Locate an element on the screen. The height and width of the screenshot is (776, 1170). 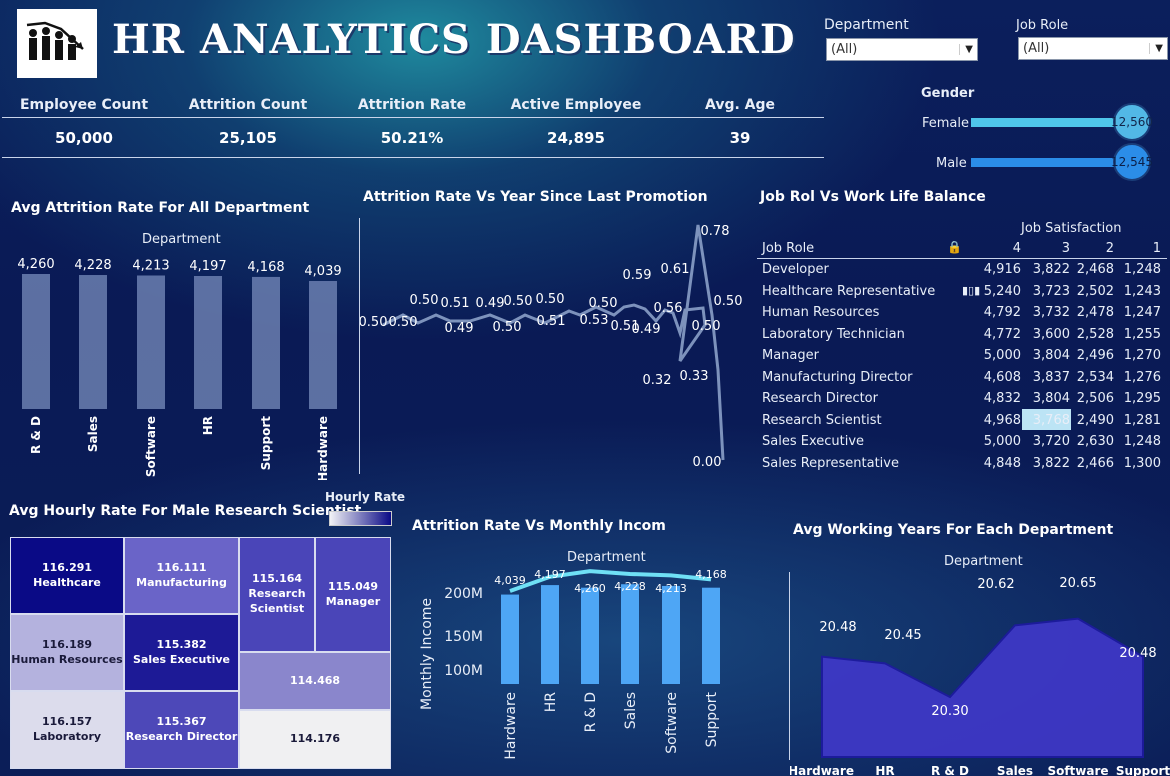
table-cell: 4,772 is located at coordinates (1002, 334).